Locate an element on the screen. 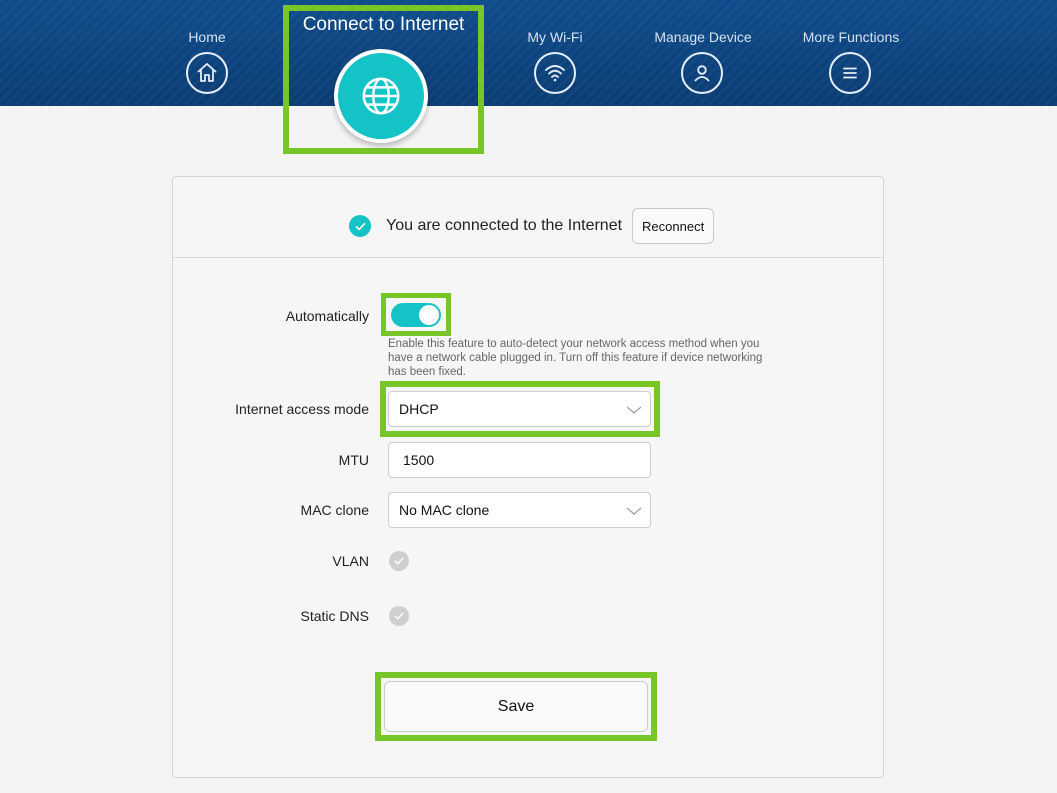 Image resolution: width=1057 pixels, height=793 pixels. wifi-icon is located at coordinates (555, 73).